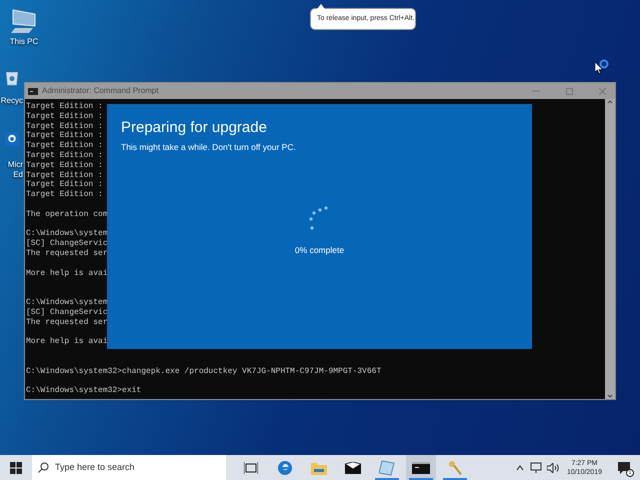 This screenshot has width=640, height=480. What do you see at coordinates (15, 165) in the screenshot?
I see `icon-label: Micr` at bounding box center [15, 165].